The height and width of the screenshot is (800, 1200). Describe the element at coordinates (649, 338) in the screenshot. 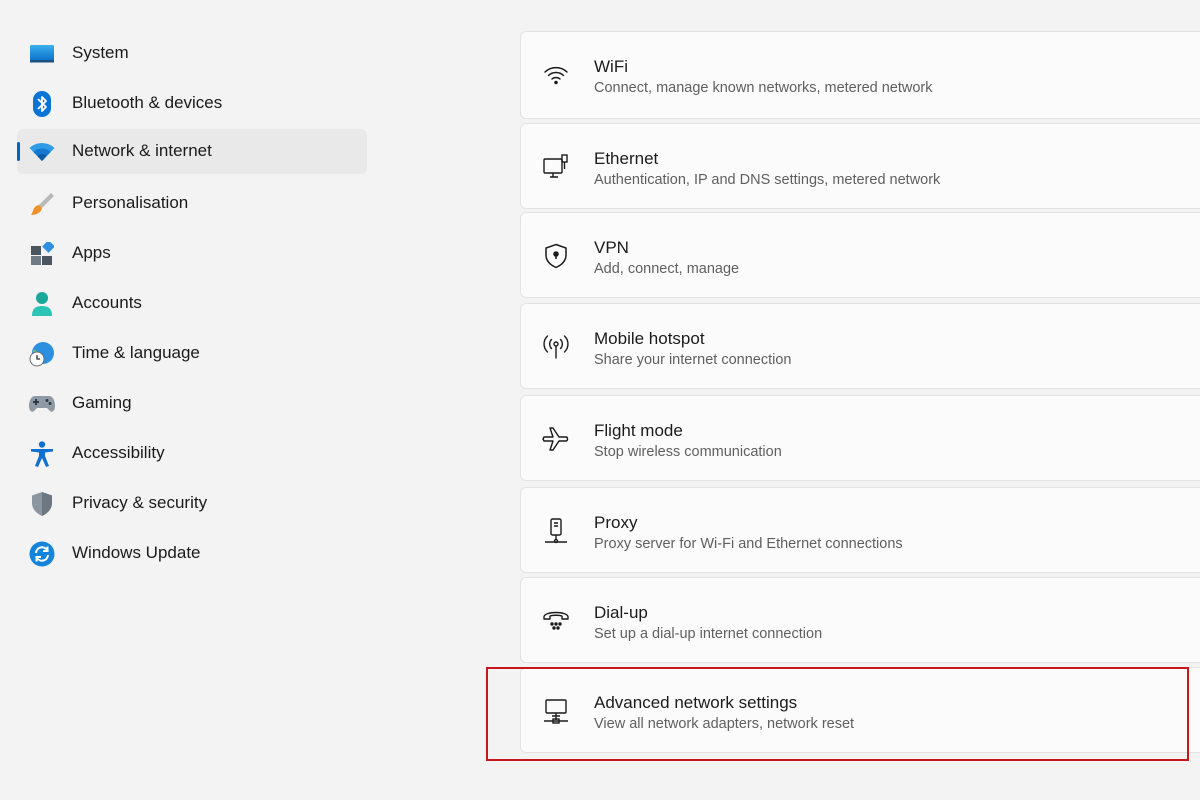

I see `card-title: Mobile hotspot` at that location.